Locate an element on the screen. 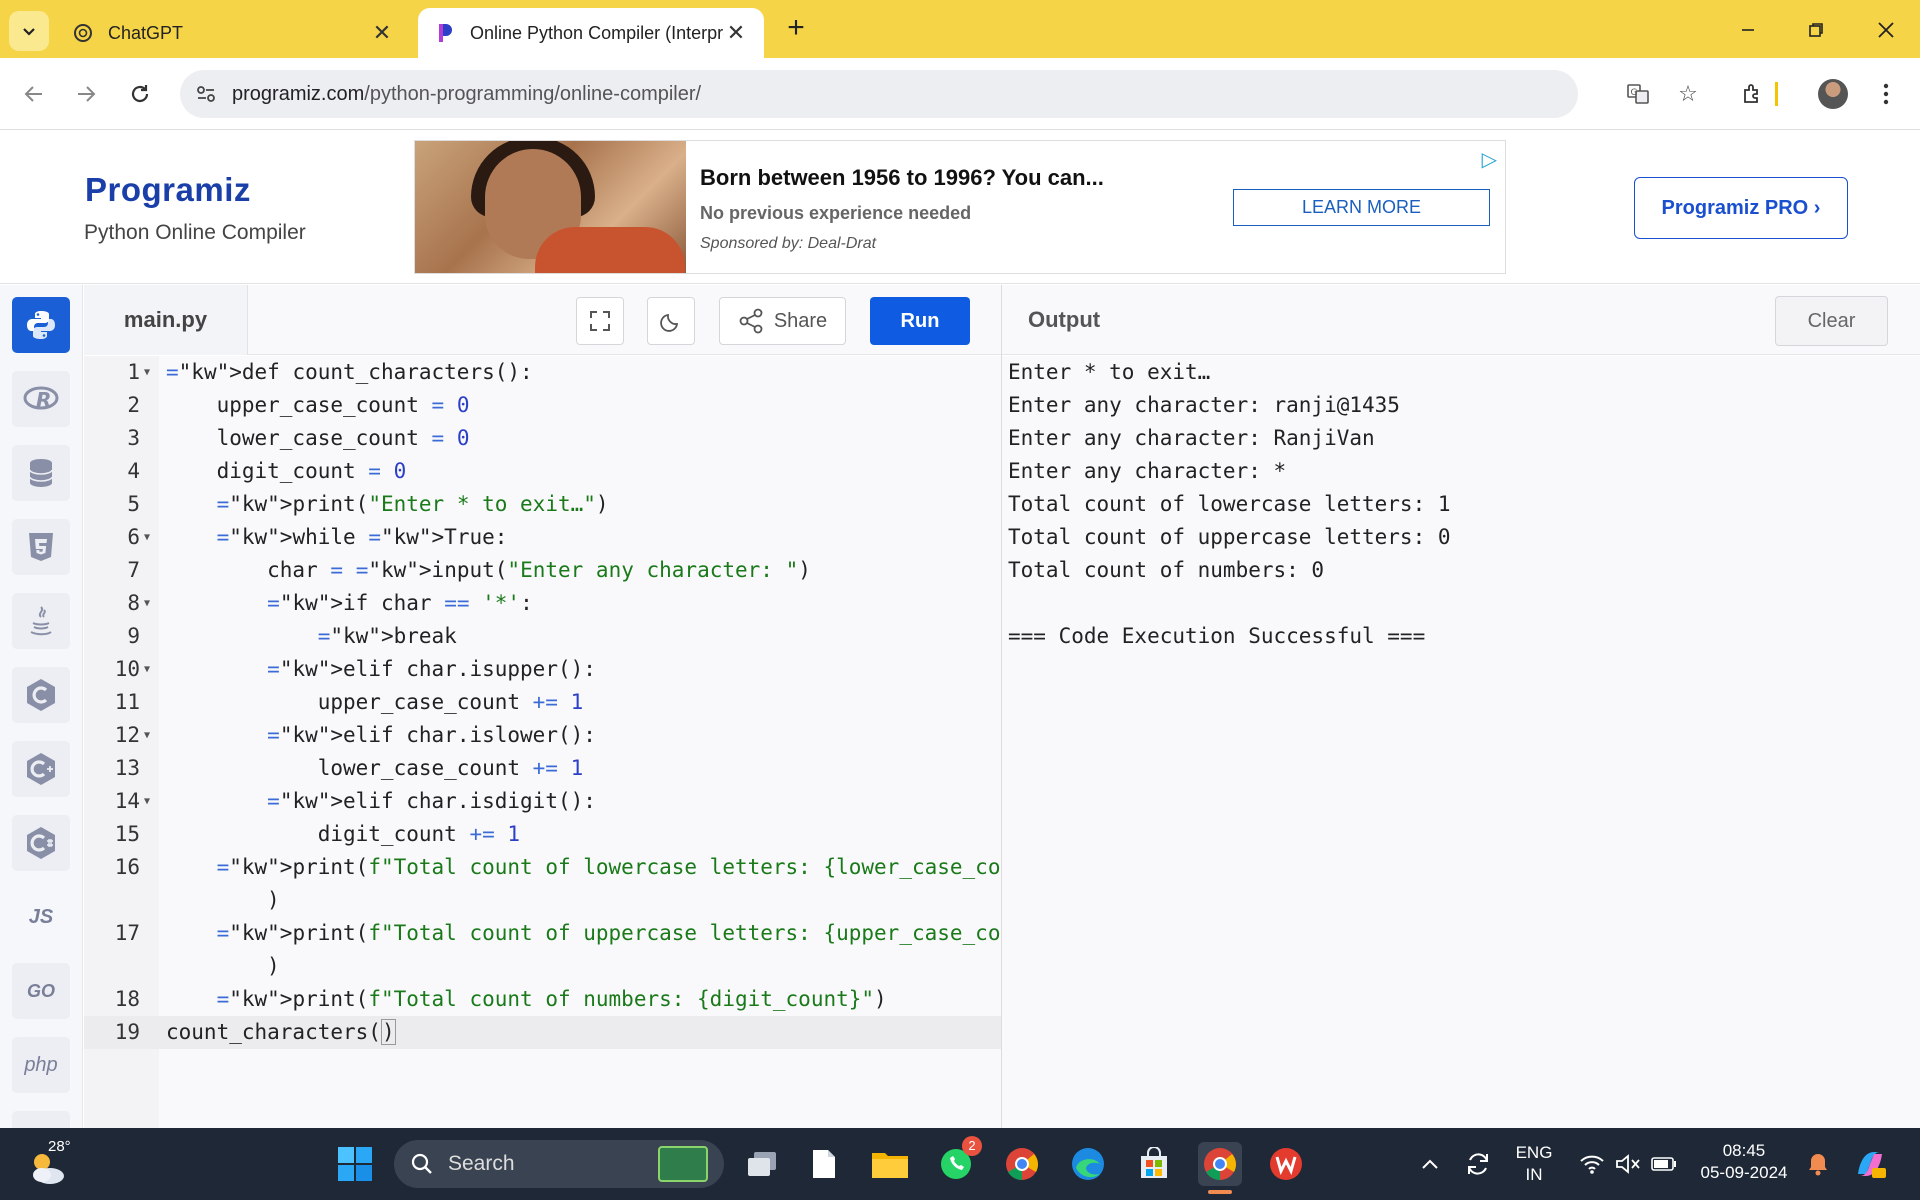 The height and width of the screenshot is (1200, 1920). lang-more-button is located at coordinates (41, 1119).